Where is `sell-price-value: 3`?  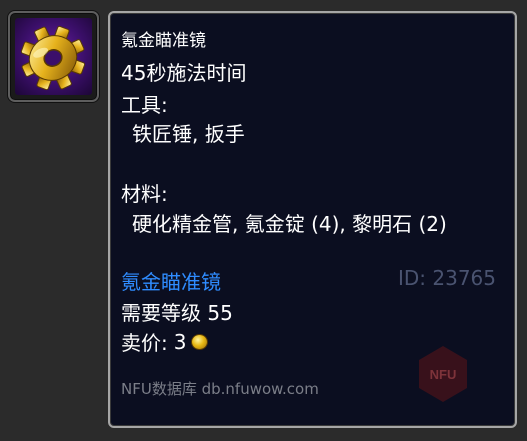 sell-price-value: 3 is located at coordinates (180, 341).